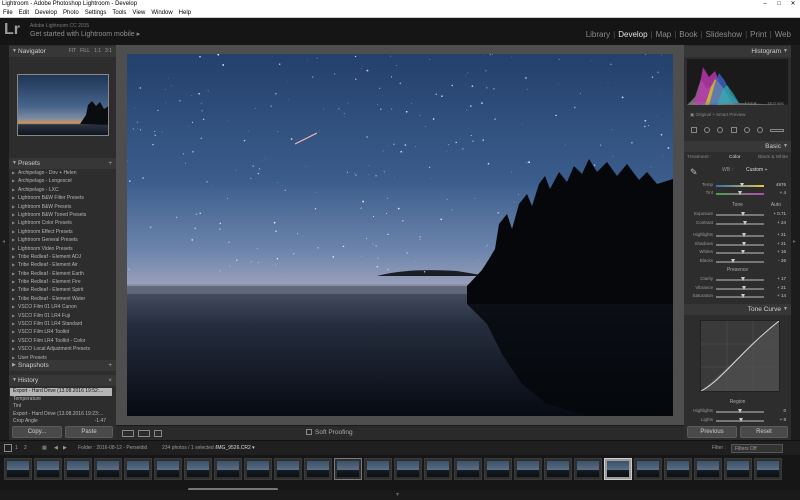  What do you see at coordinates (781, 278) in the screenshot?
I see `slider-value: + 17` at bounding box center [781, 278].